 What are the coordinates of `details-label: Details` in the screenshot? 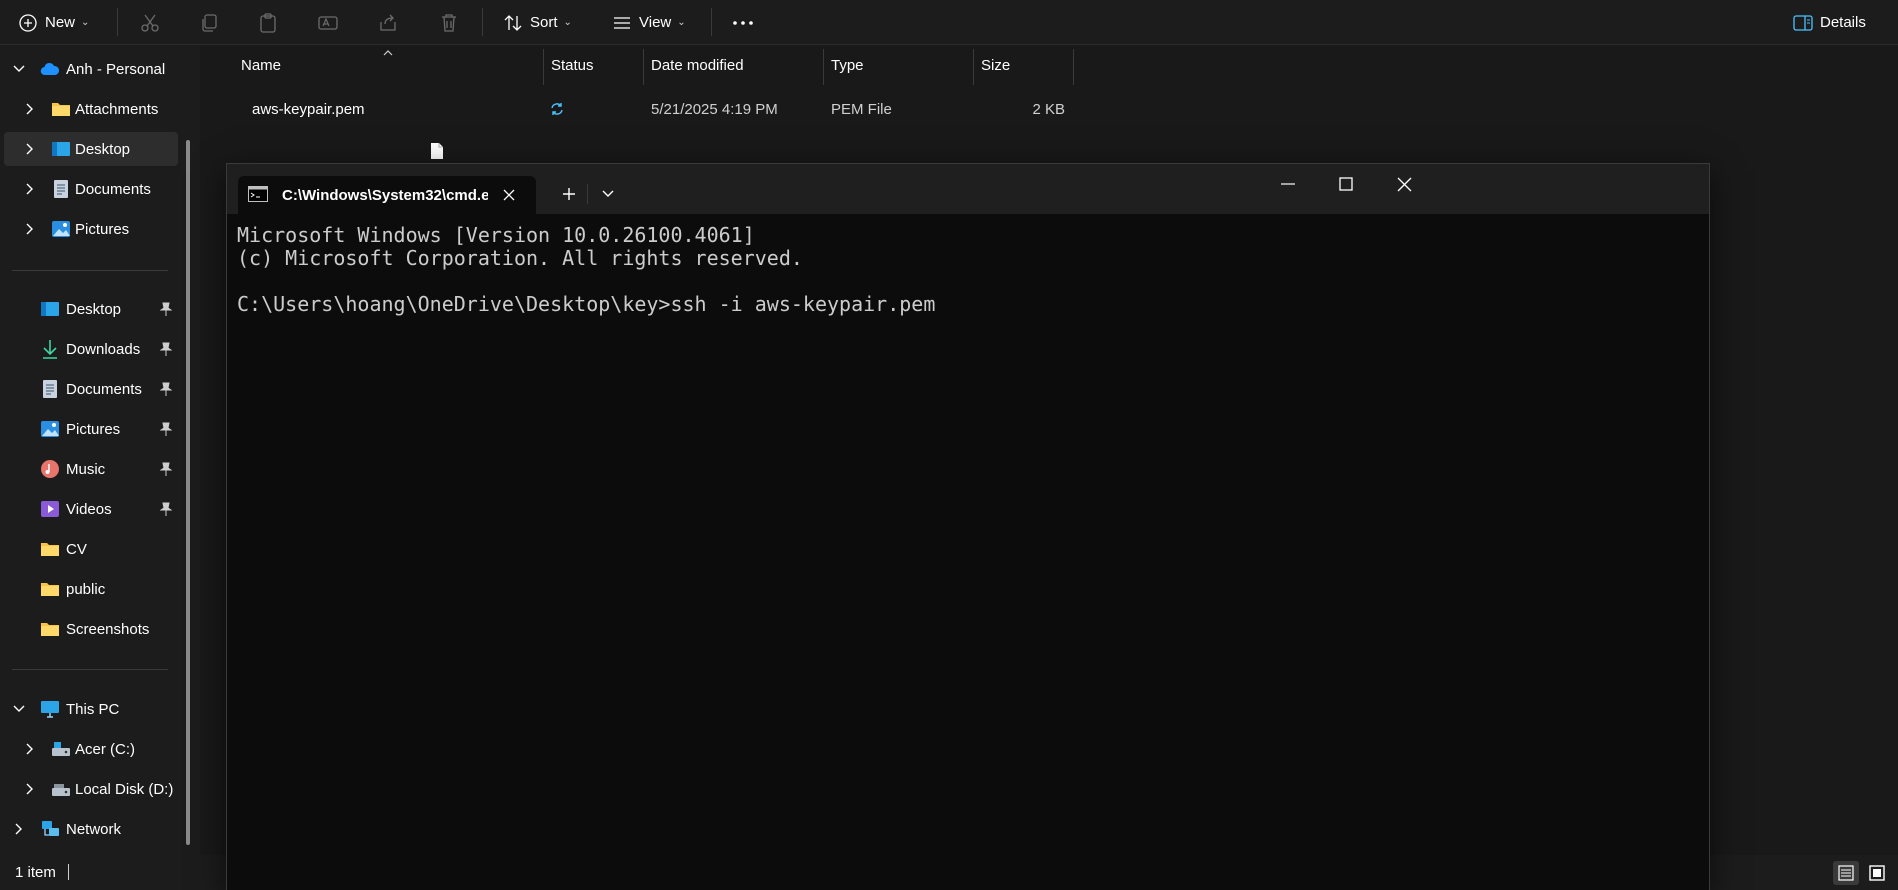 It's located at (1843, 22).